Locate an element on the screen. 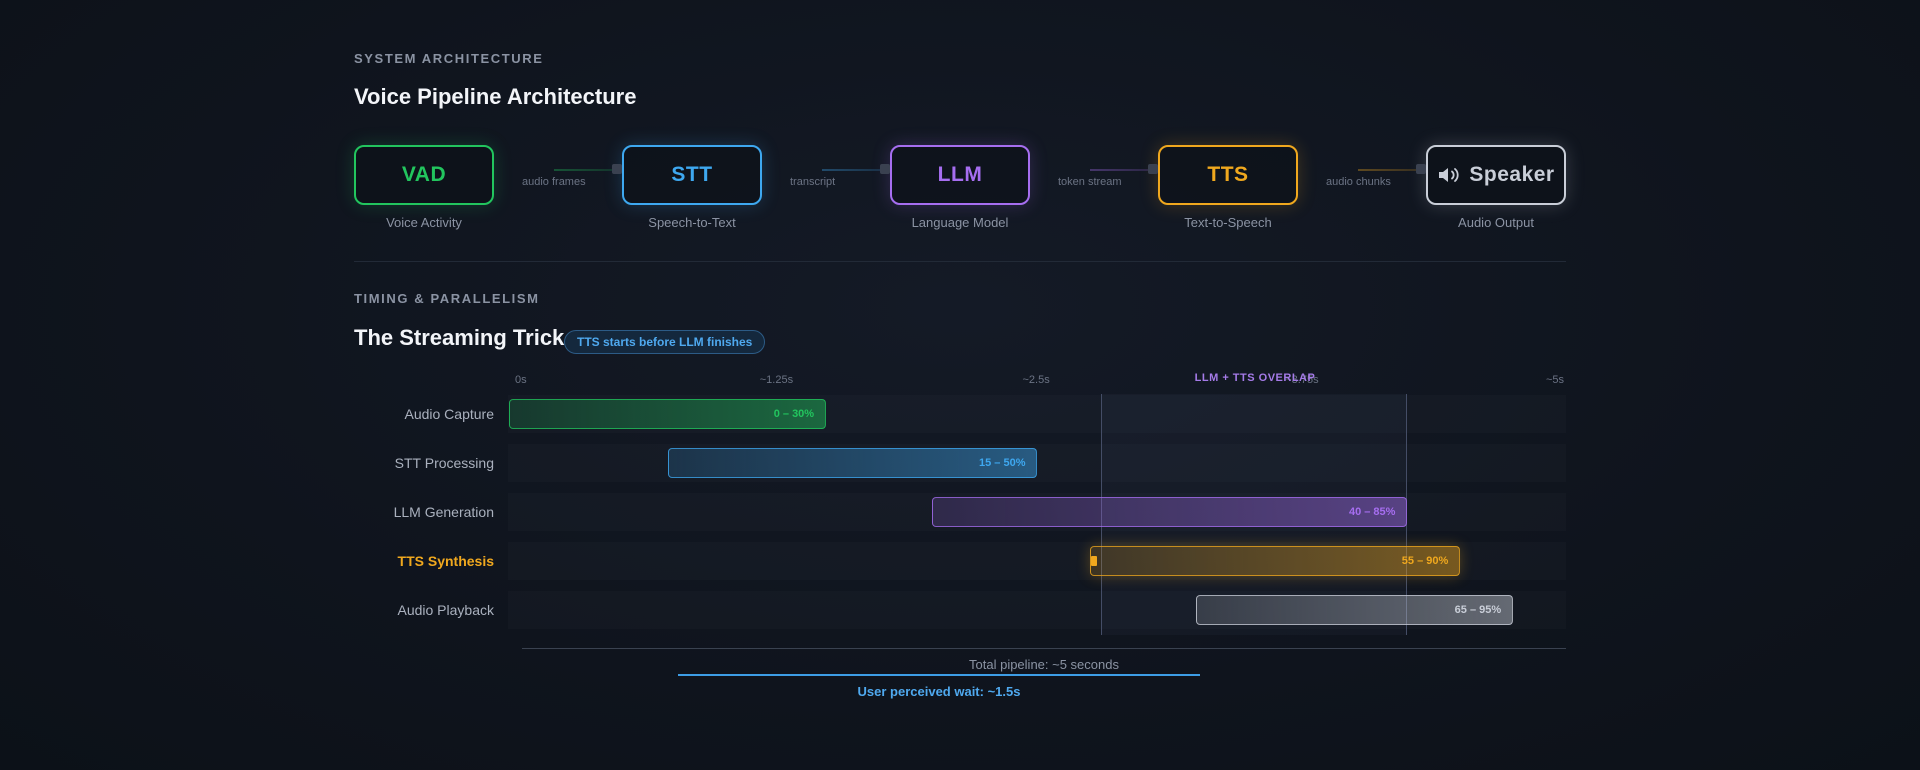 This screenshot has height=770, width=1920. row-label: LLM Generation is located at coordinates (443, 512).